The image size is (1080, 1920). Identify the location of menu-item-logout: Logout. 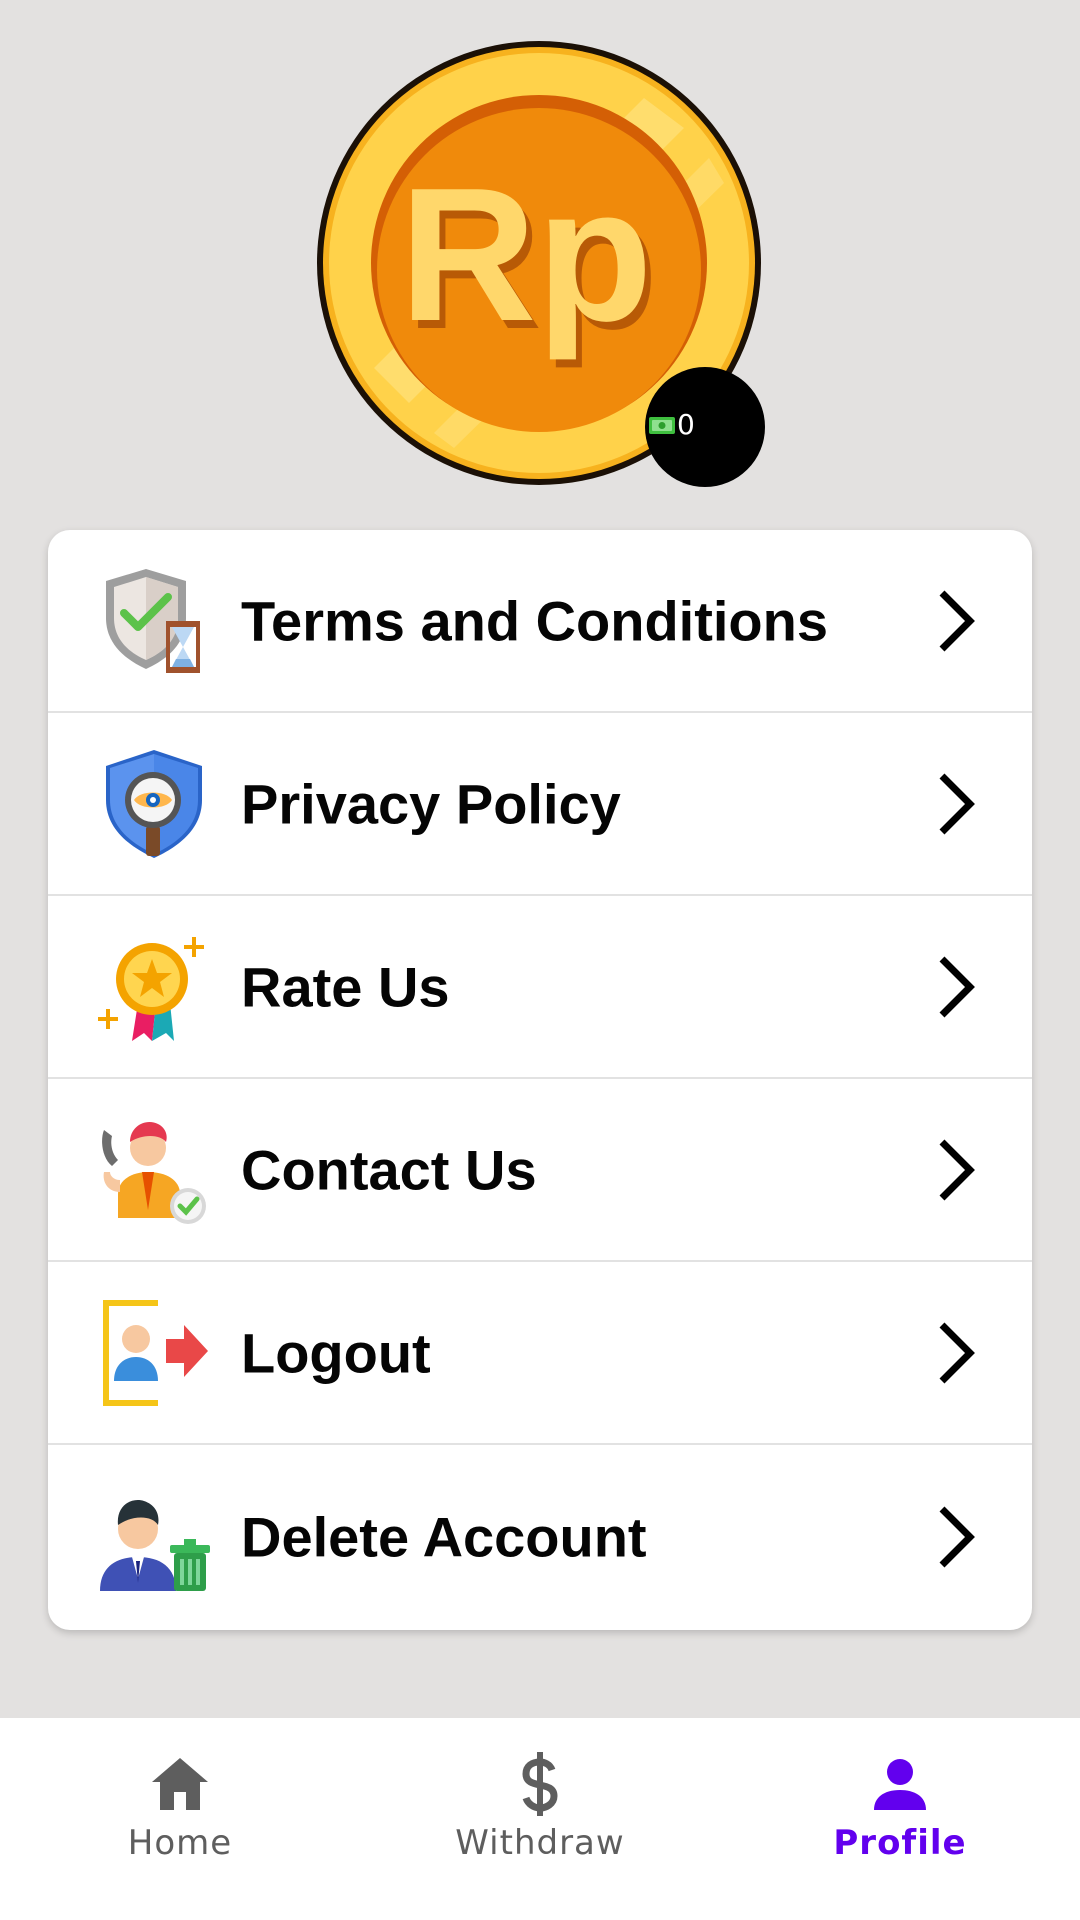
(540, 1353).